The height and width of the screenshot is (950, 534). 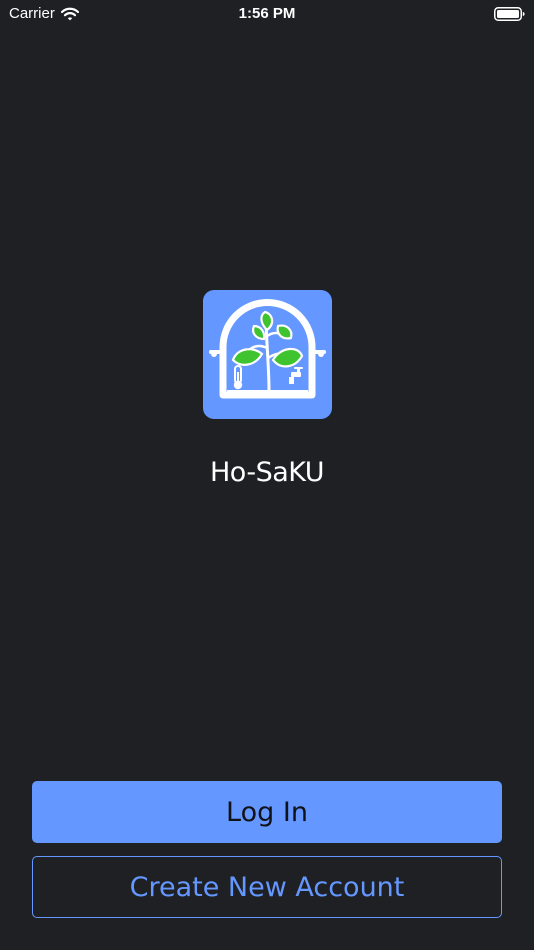 What do you see at coordinates (267, 887) in the screenshot?
I see `create-account-button: Create New Account` at bounding box center [267, 887].